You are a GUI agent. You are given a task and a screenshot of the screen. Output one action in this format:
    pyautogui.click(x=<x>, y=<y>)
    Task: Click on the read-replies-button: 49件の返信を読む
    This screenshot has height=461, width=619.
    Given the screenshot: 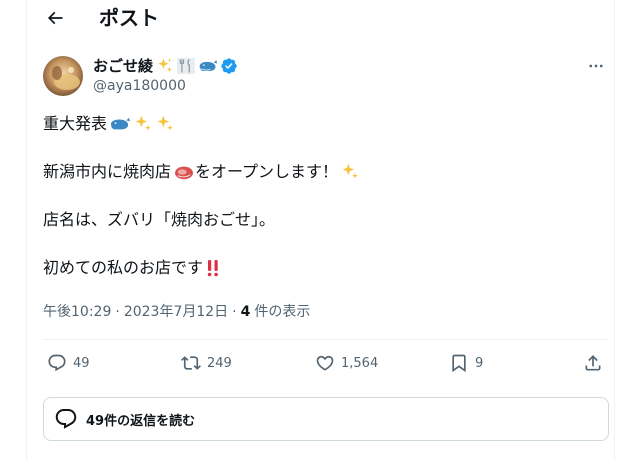 What is the action you would take?
    pyautogui.click(x=326, y=419)
    